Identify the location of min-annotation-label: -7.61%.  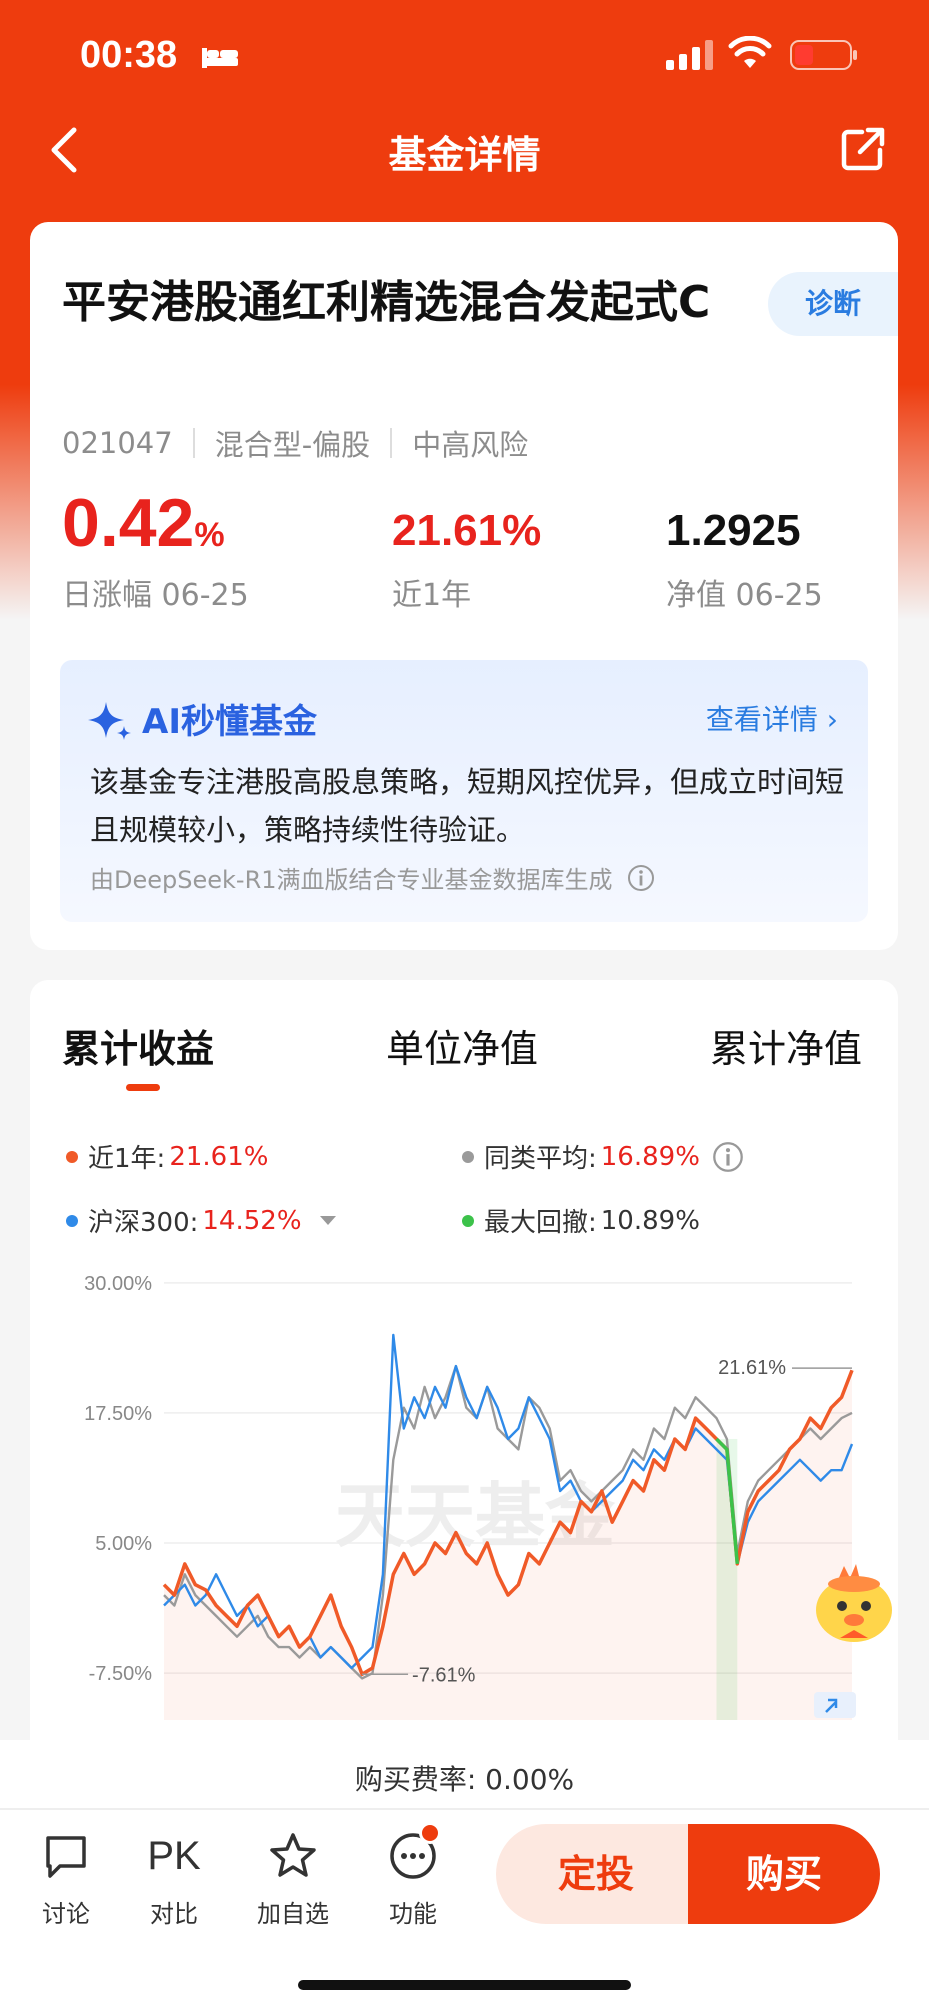
(444, 1675).